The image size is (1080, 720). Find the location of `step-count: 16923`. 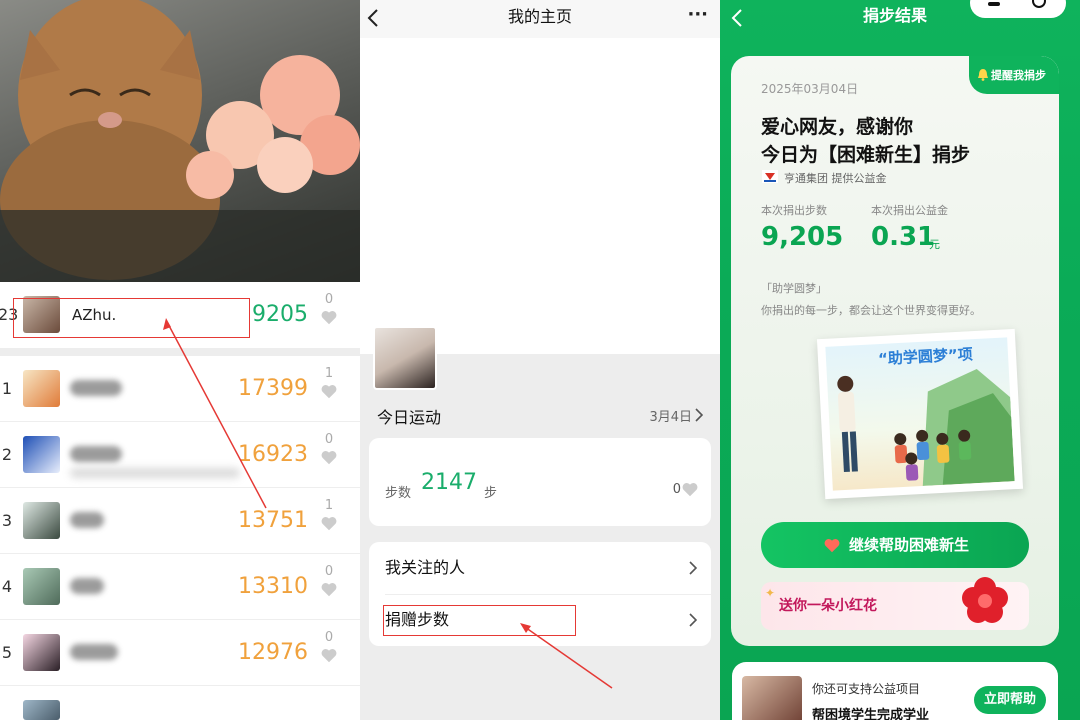

step-count: 16923 is located at coordinates (273, 454).